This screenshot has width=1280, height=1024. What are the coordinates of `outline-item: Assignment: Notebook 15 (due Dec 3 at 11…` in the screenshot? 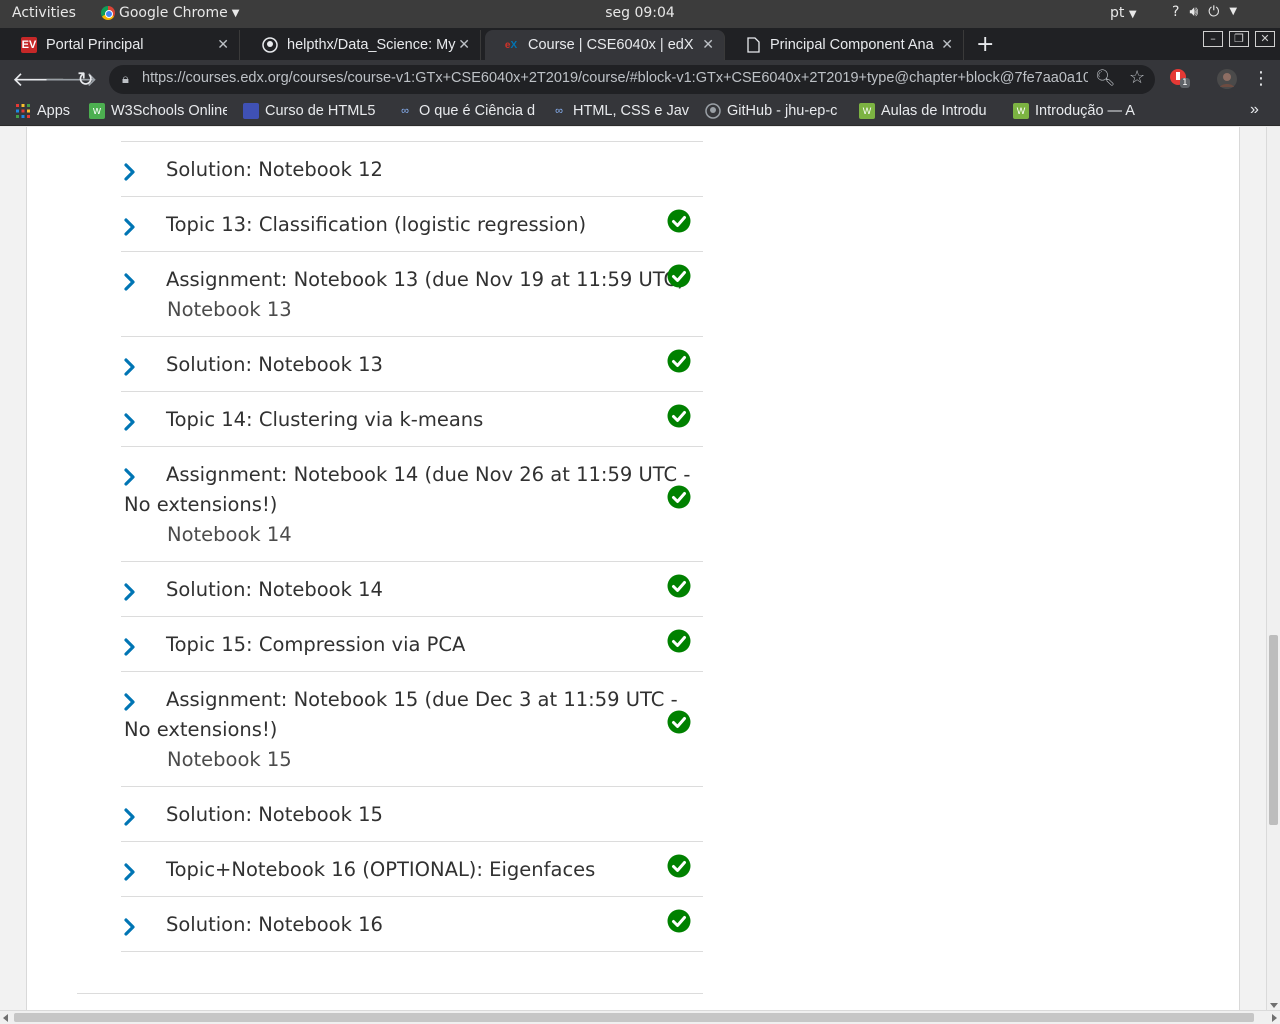 It's located at (412, 729).